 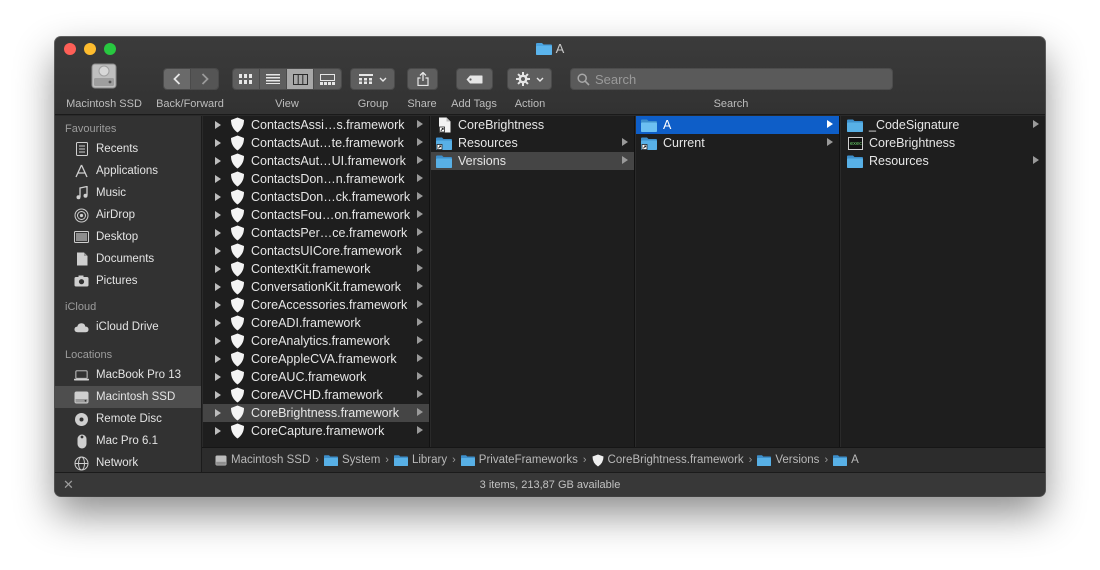 What do you see at coordinates (128, 215) in the screenshot?
I see `sidebar-item-airdrop: AirDrop` at bounding box center [128, 215].